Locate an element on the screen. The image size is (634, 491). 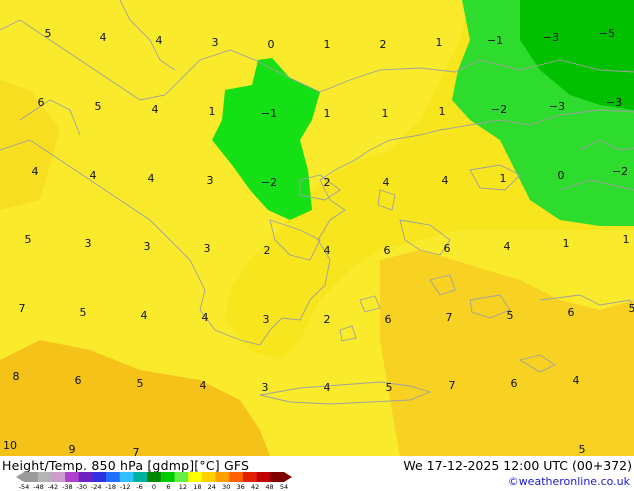
temperature-label: 9 is located at coordinates (72, 449).